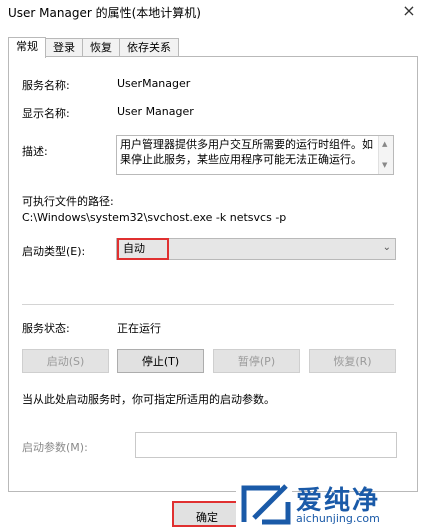 This screenshot has width=427, height=531. What do you see at coordinates (384, 165) in the screenshot?
I see `scroll-down-icon: ▼` at bounding box center [384, 165].